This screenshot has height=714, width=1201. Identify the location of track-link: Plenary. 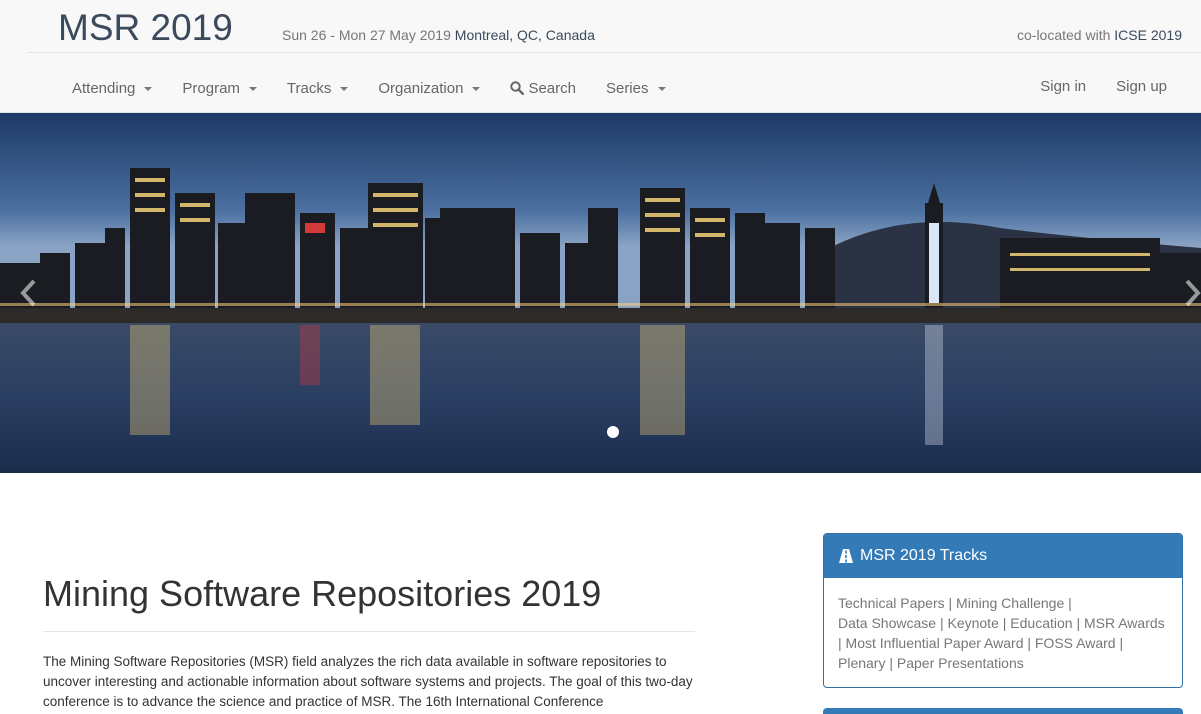
(861, 663).